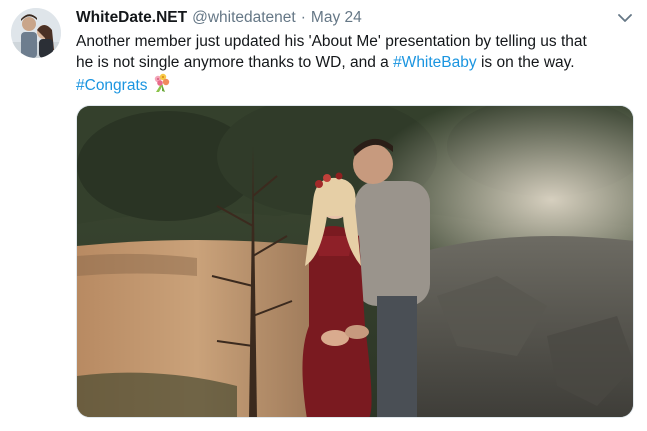 This screenshot has width=647, height=431. I want to click on avatar-image, so click(36, 33).